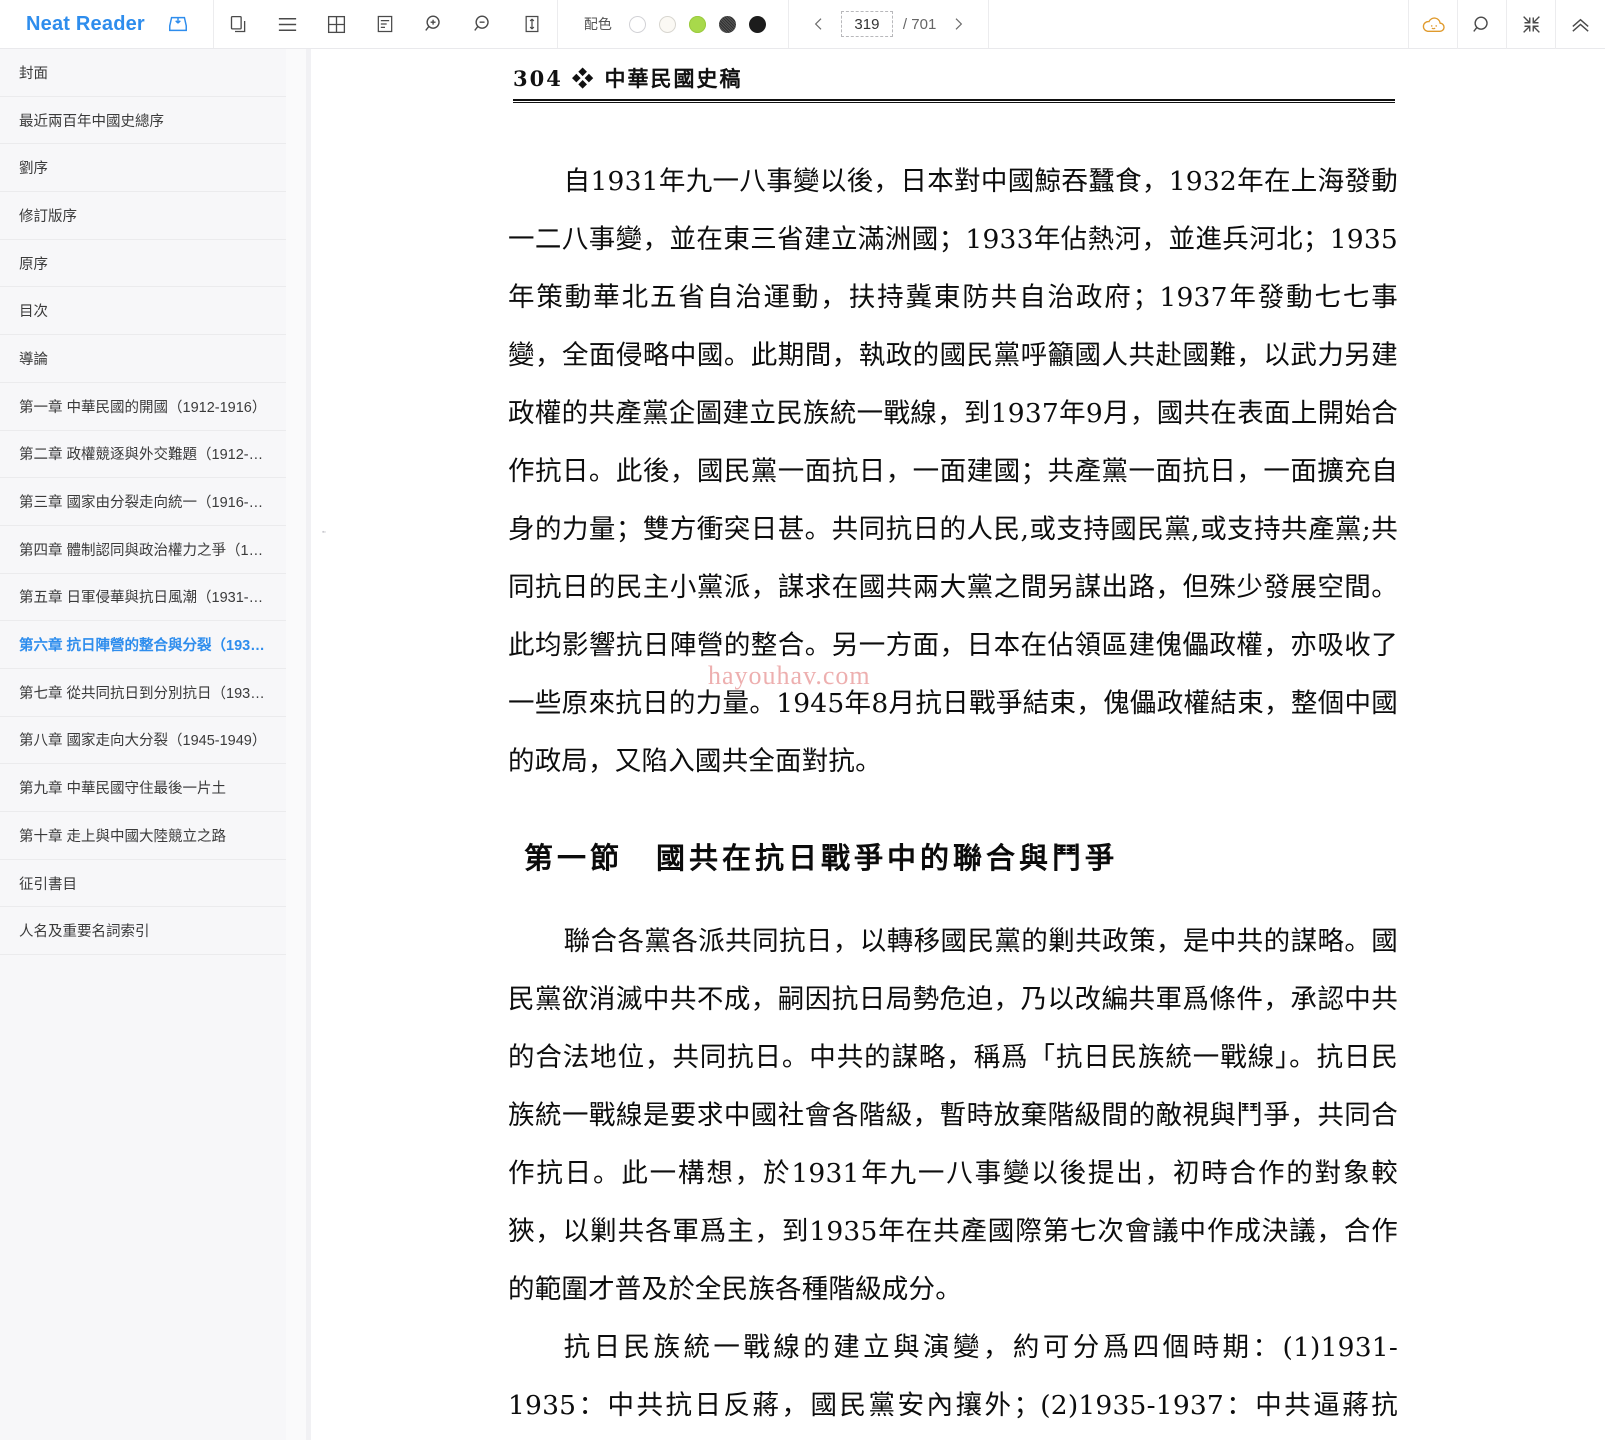 This screenshot has width=1605, height=1440. Describe the element at coordinates (866, 24) in the screenshot. I see `page-number-input` at that location.